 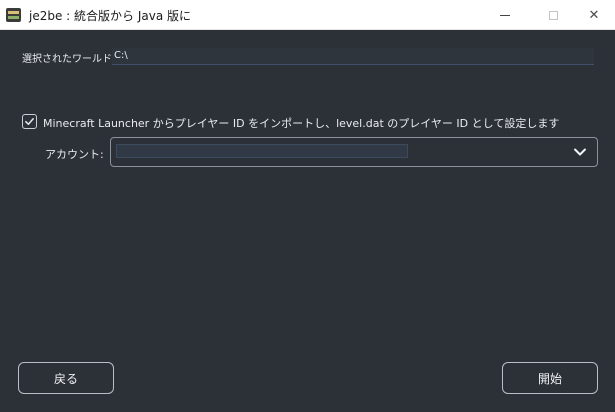 What do you see at coordinates (121, 55) in the screenshot?
I see `selected-world-value: C:\` at bounding box center [121, 55].